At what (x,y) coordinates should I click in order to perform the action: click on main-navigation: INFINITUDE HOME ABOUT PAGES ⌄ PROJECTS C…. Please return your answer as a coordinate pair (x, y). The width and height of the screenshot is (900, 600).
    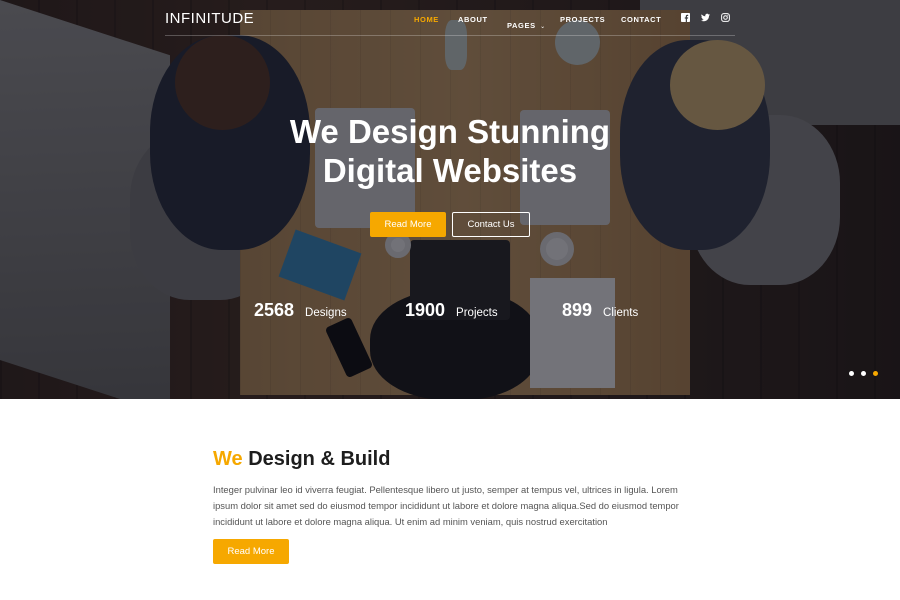
    Looking at the image, I should click on (450, 18).